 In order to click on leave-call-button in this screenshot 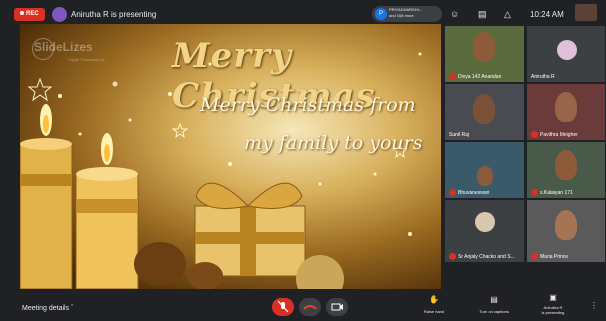, I will do `click(310, 307)`.